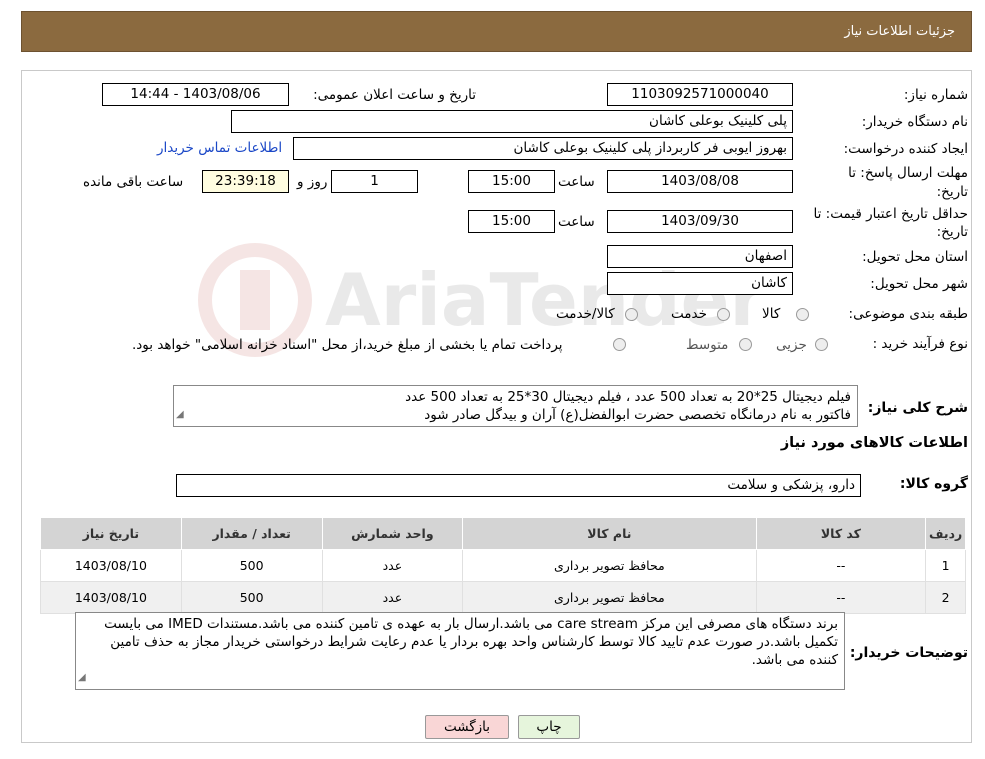 The height and width of the screenshot is (759, 985). I want to click on cell-row: 1, so click(945, 565).